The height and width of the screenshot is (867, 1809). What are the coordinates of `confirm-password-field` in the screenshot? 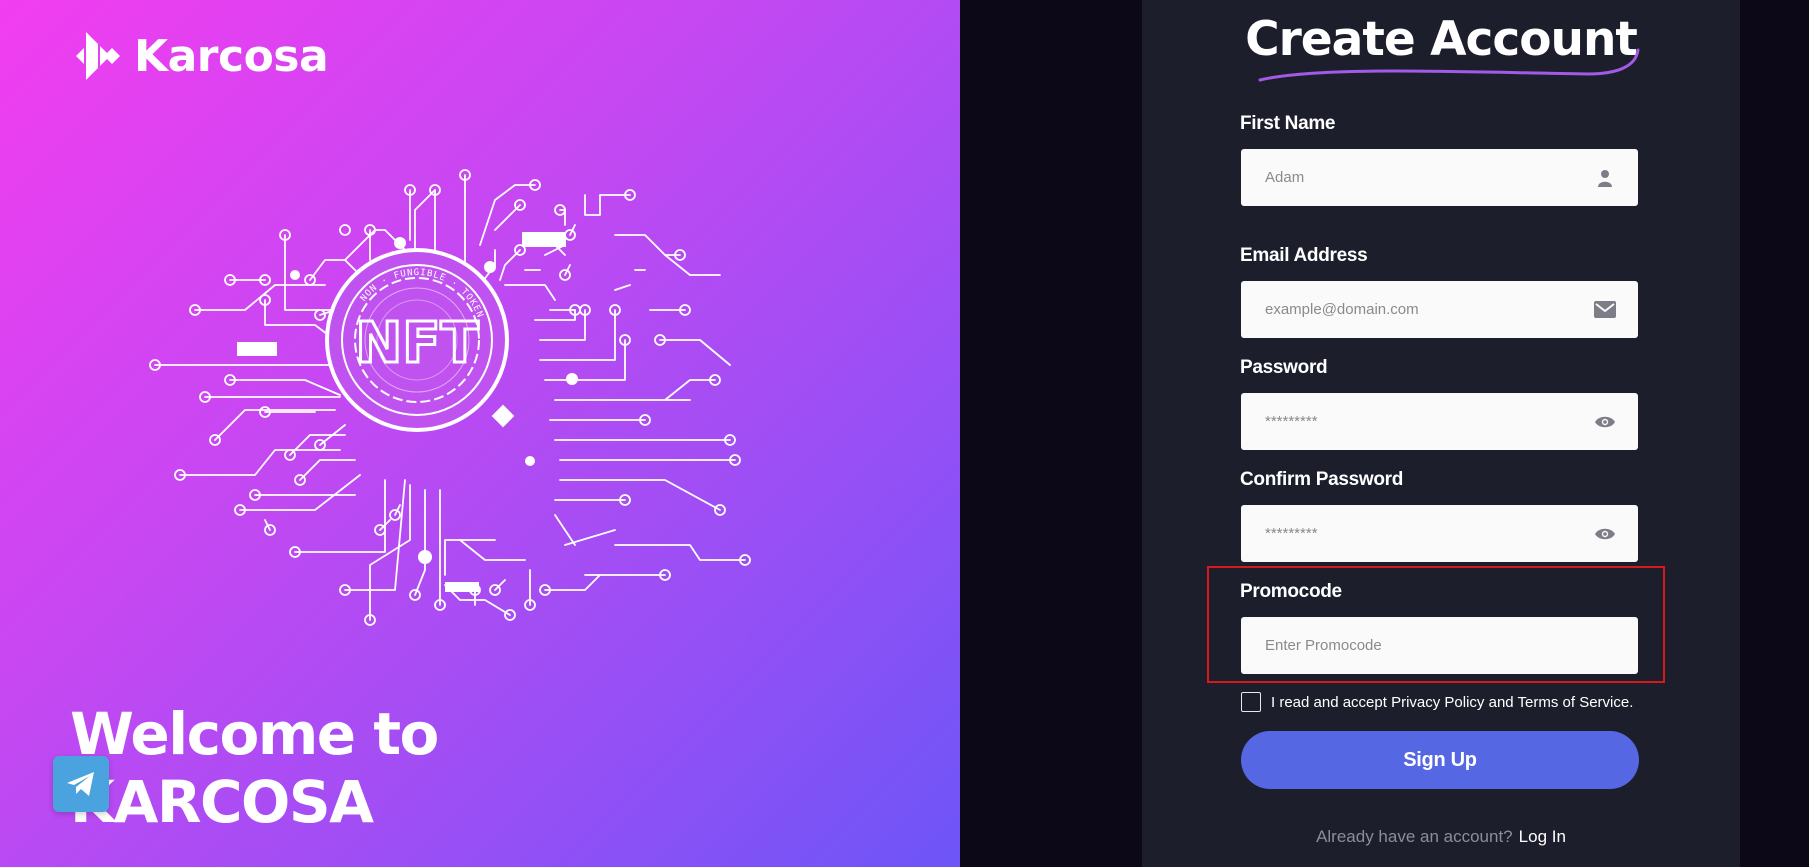 It's located at (1439, 533).